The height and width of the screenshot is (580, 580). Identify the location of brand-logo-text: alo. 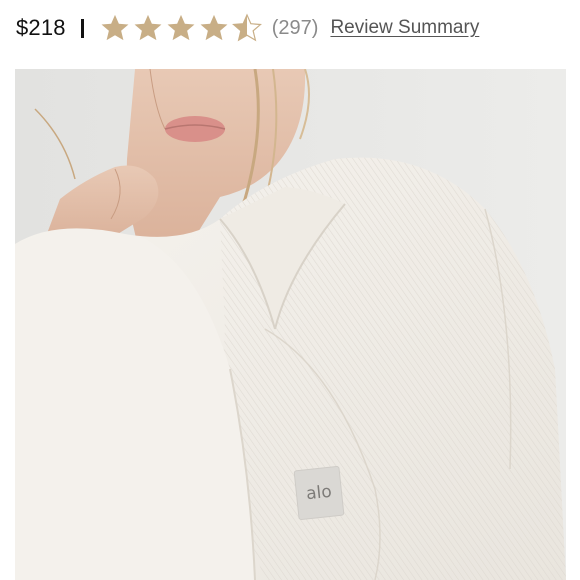
(319, 493).